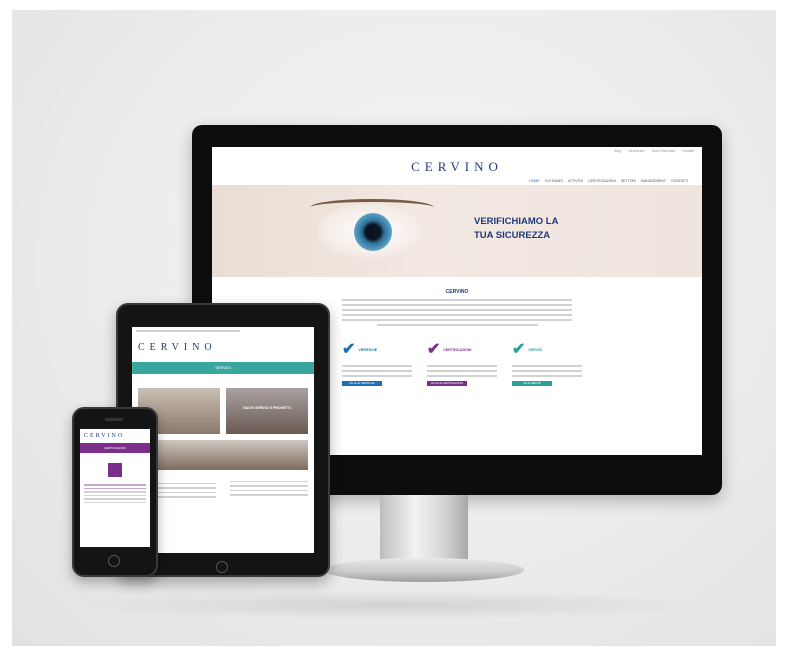  Describe the element at coordinates (447, 383) in the screenshot. I see `certificazioni-button: VAI ALLE CERTIFICAZIONI` at that location.